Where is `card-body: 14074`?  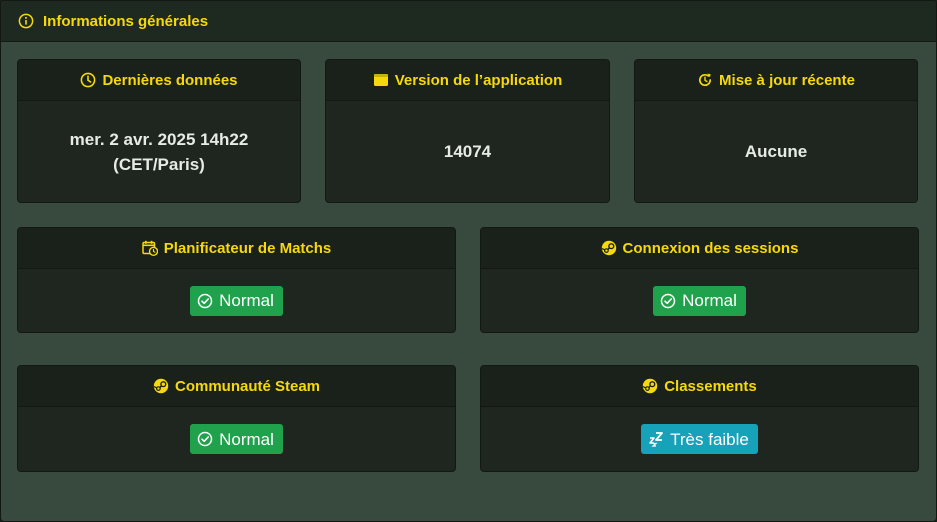 card-body: 14074 is located at coordinates (467, 151).